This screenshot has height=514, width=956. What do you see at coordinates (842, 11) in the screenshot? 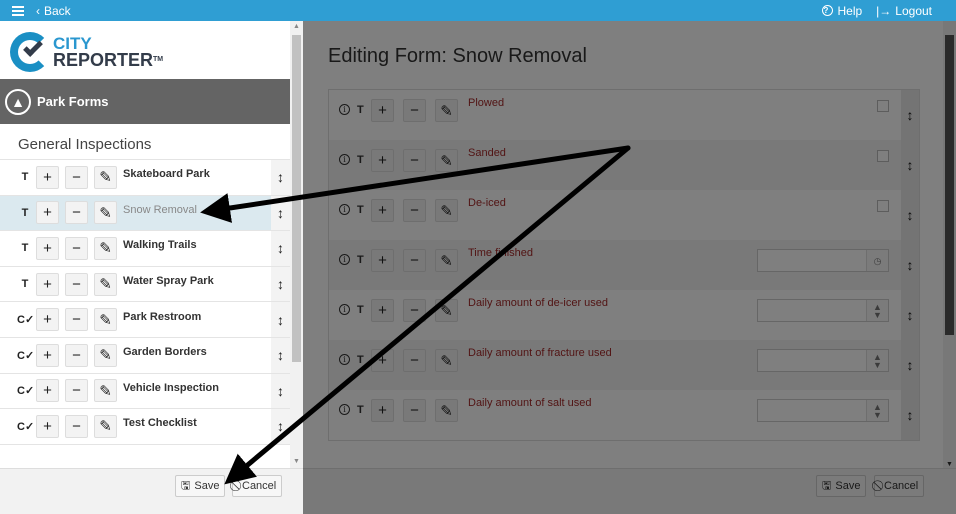
I see `help-link: ? Help` at bounding box center [842, 11].